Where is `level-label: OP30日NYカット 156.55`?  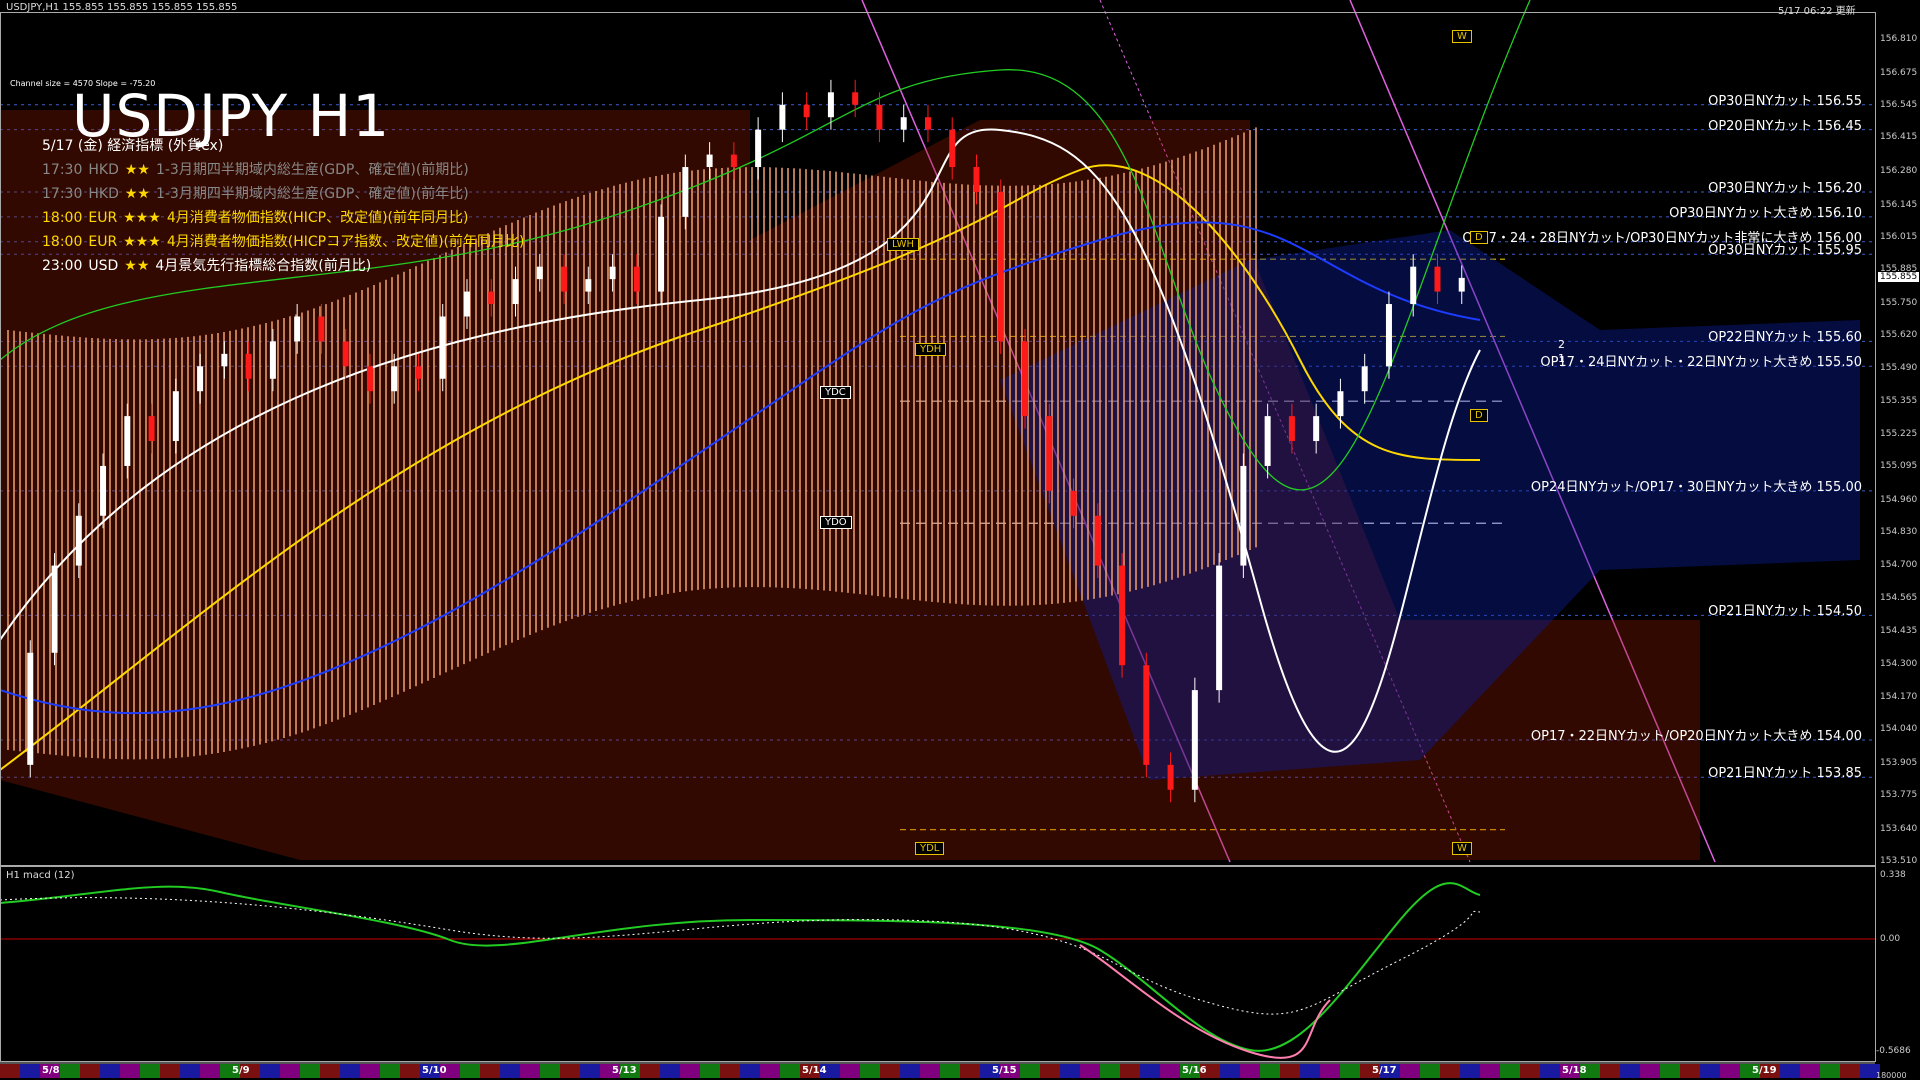
level-label: OP30日NYカット 156.55 is located at coordinates (1785, 101).